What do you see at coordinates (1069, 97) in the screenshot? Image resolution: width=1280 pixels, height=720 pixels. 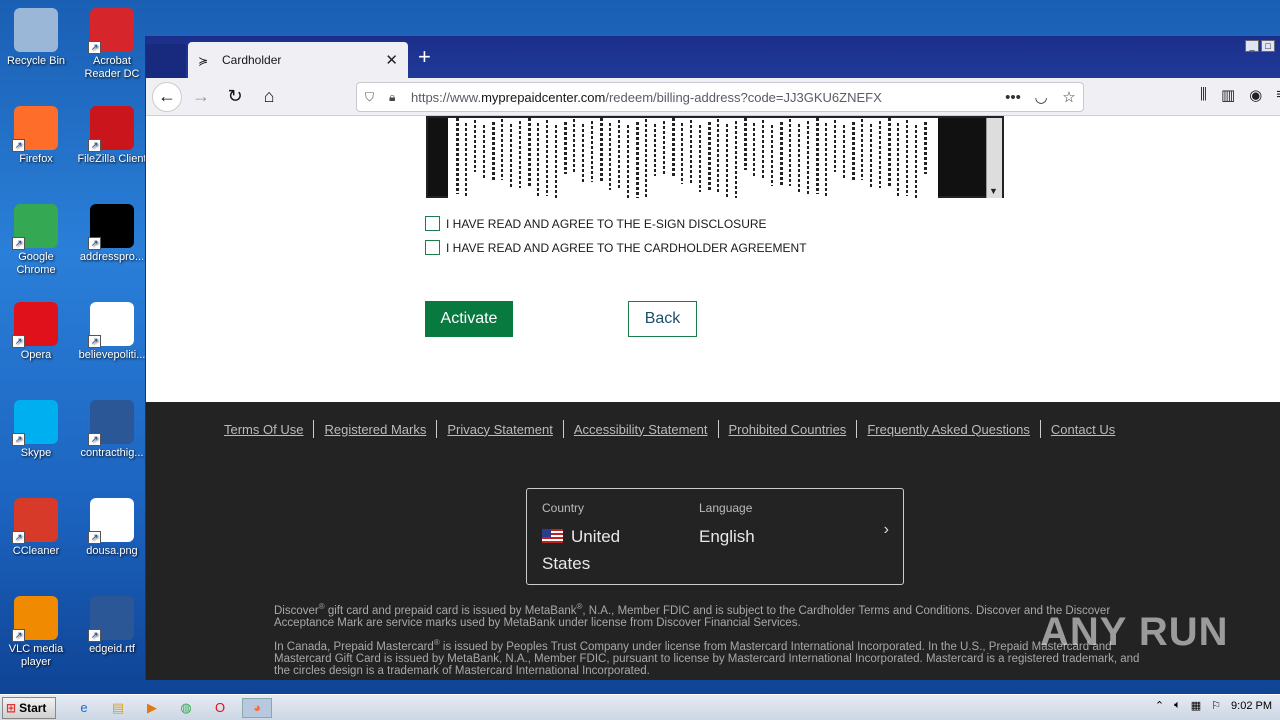 I see `bookmark-star-icon: ☆` at bounding box center [1069, 97].